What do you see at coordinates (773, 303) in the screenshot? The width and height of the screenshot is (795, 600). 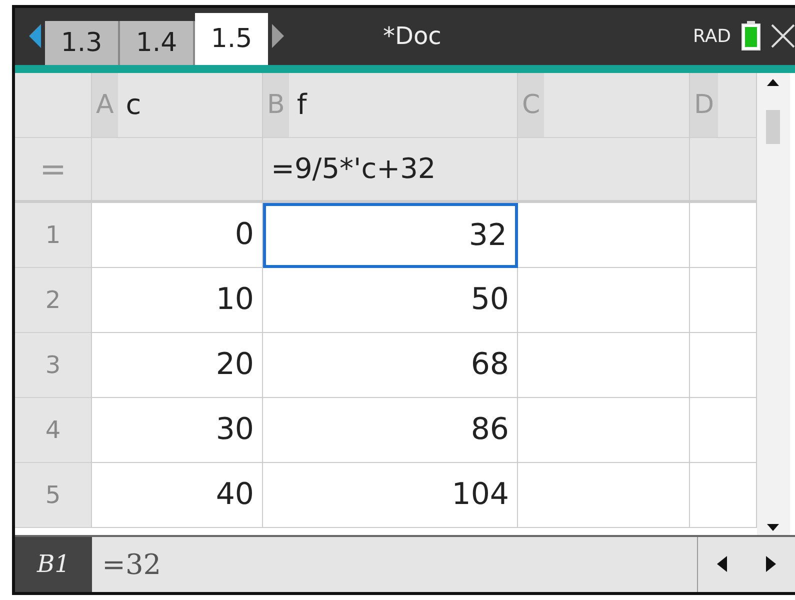 I see `scroll-bar` at bounding box center [773, 303].